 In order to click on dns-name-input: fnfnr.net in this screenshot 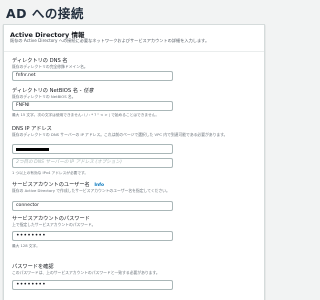, I will do `click(92, 76)`.